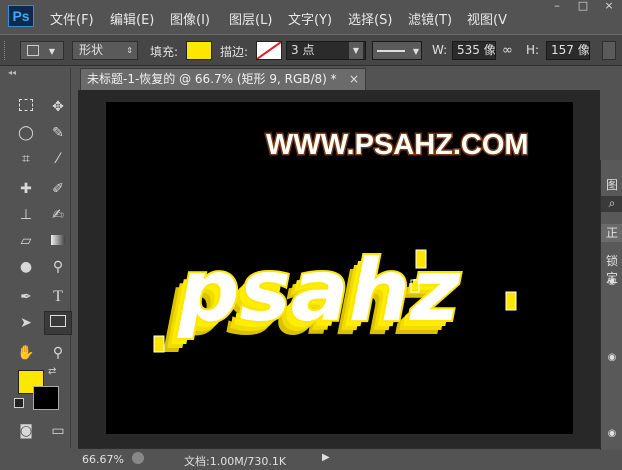  Describe the element at coordinates (26, 107) in the screenshot. I see `marquee-tool-icon` at that location.